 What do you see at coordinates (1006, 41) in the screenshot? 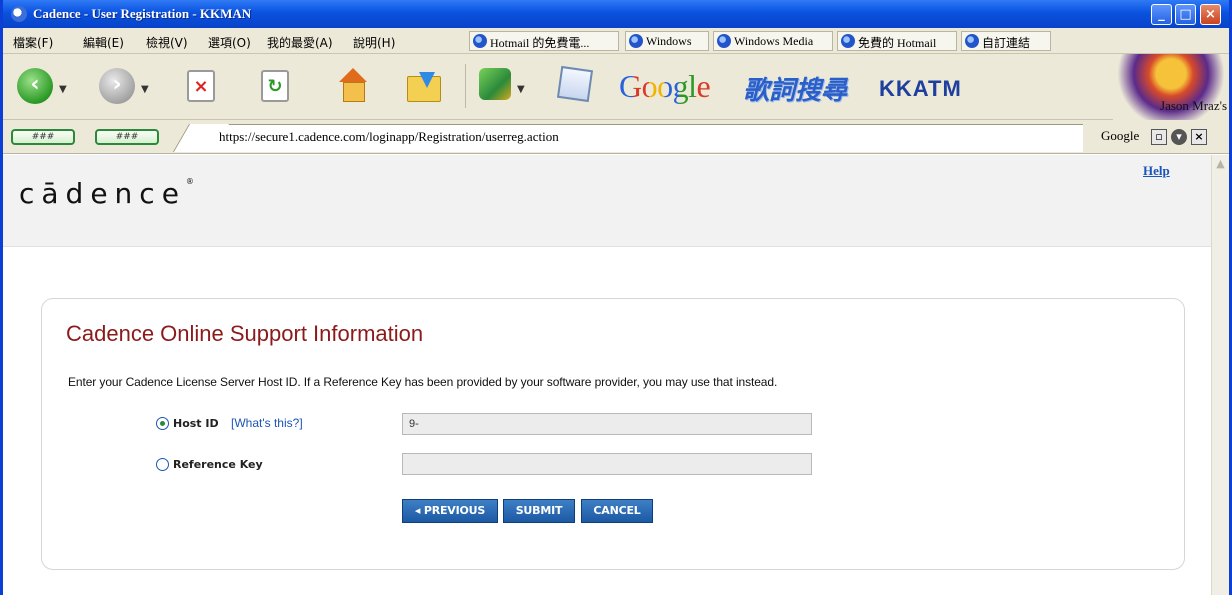
I see `bookmark-custom-links: 自訂連結` at bounding box center [1006, 41].